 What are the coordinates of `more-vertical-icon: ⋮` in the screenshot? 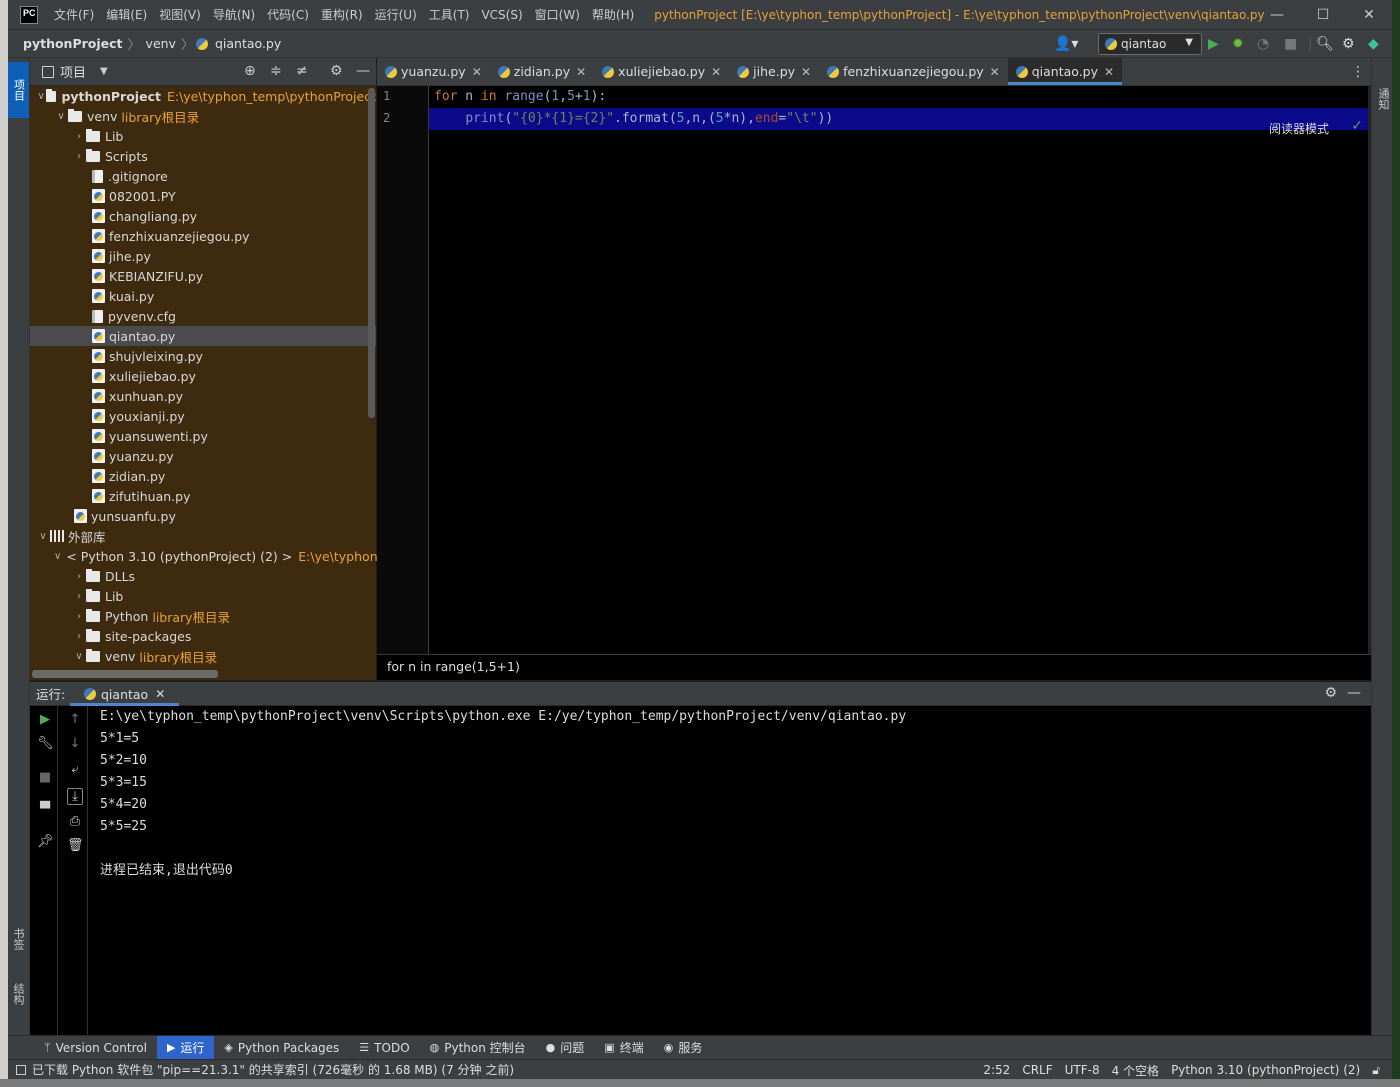 It's located at (1358, 72).